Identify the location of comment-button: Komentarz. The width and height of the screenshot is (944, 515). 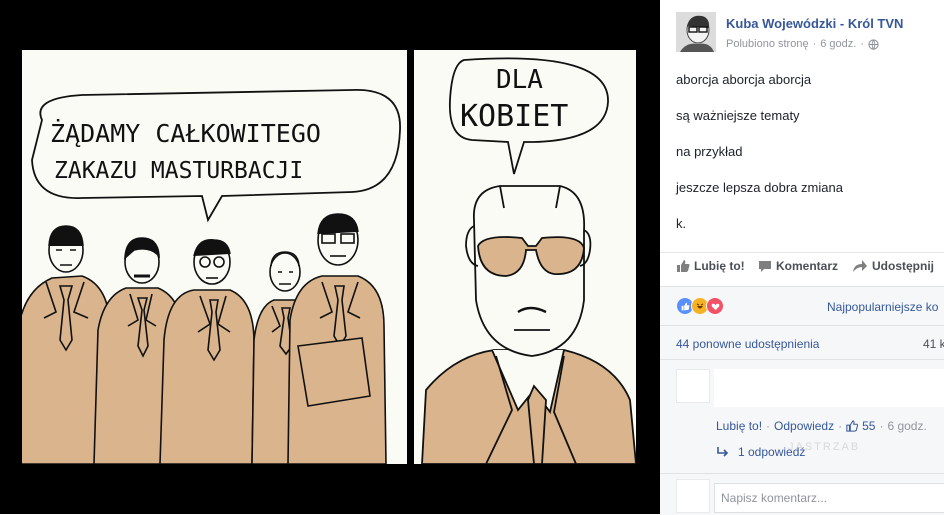
(798, 266).